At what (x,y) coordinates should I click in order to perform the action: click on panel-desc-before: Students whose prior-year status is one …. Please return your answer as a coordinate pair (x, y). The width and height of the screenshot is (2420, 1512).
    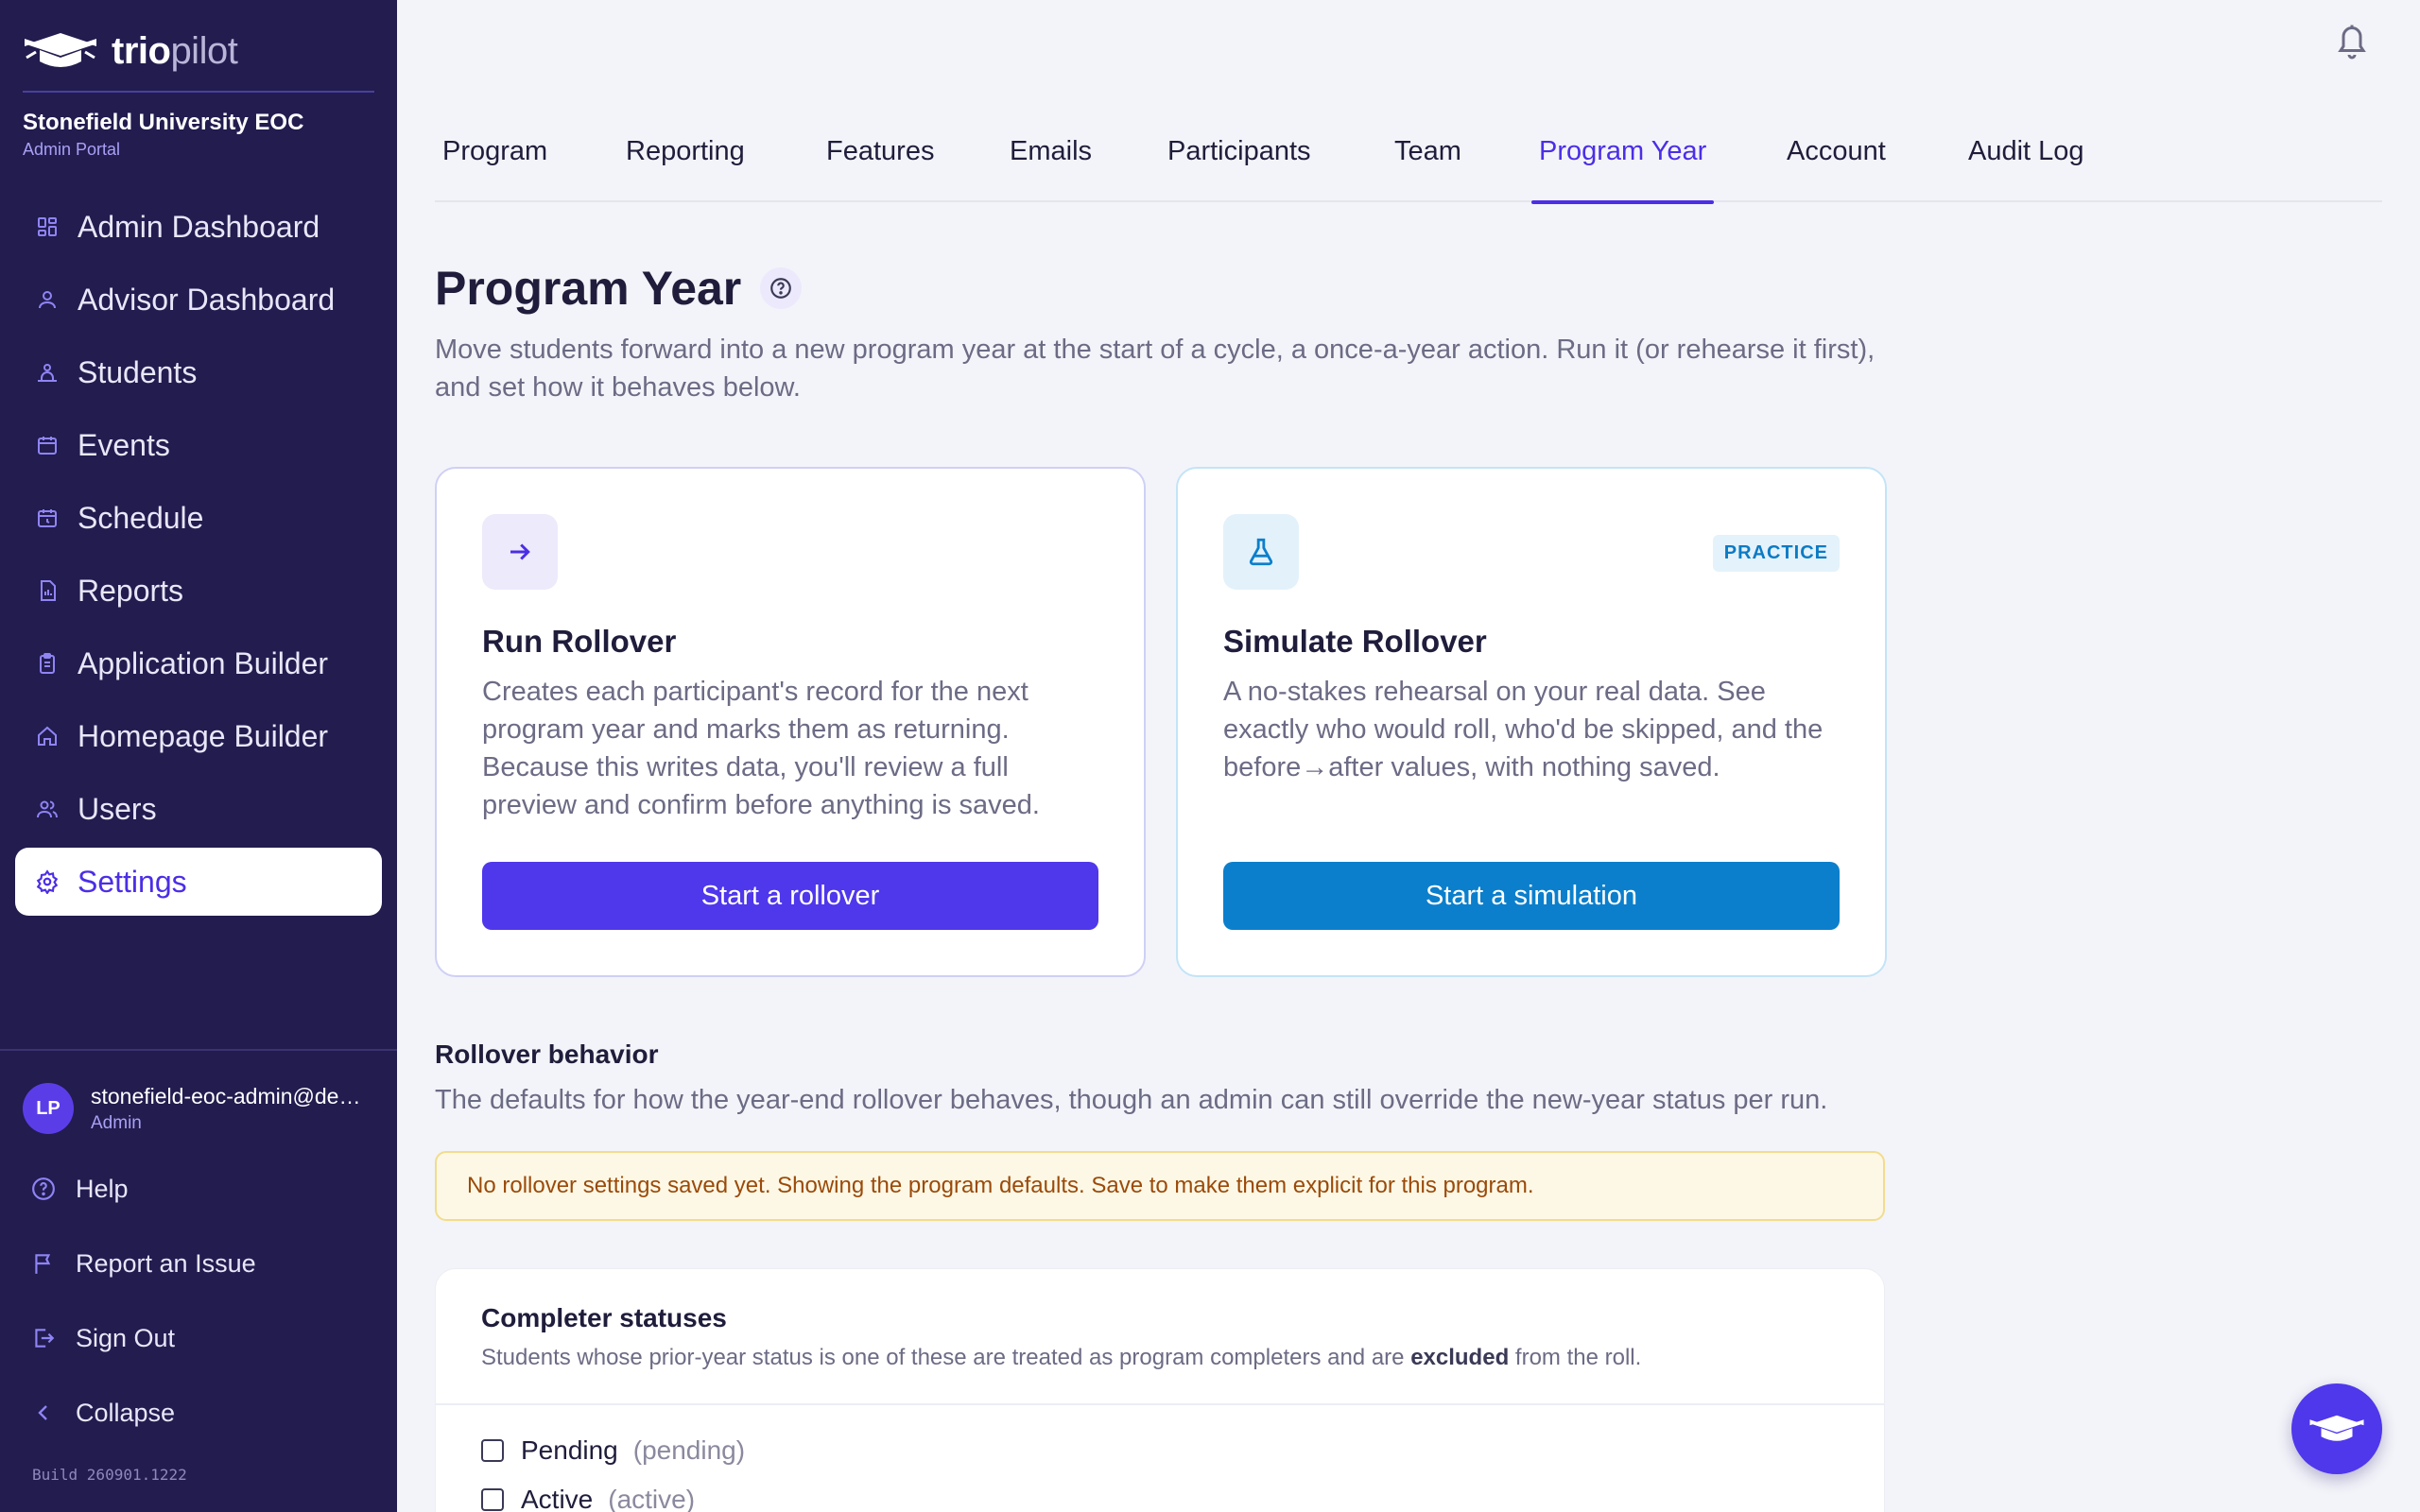
    Looking at the image, I should click on (946, 1357).